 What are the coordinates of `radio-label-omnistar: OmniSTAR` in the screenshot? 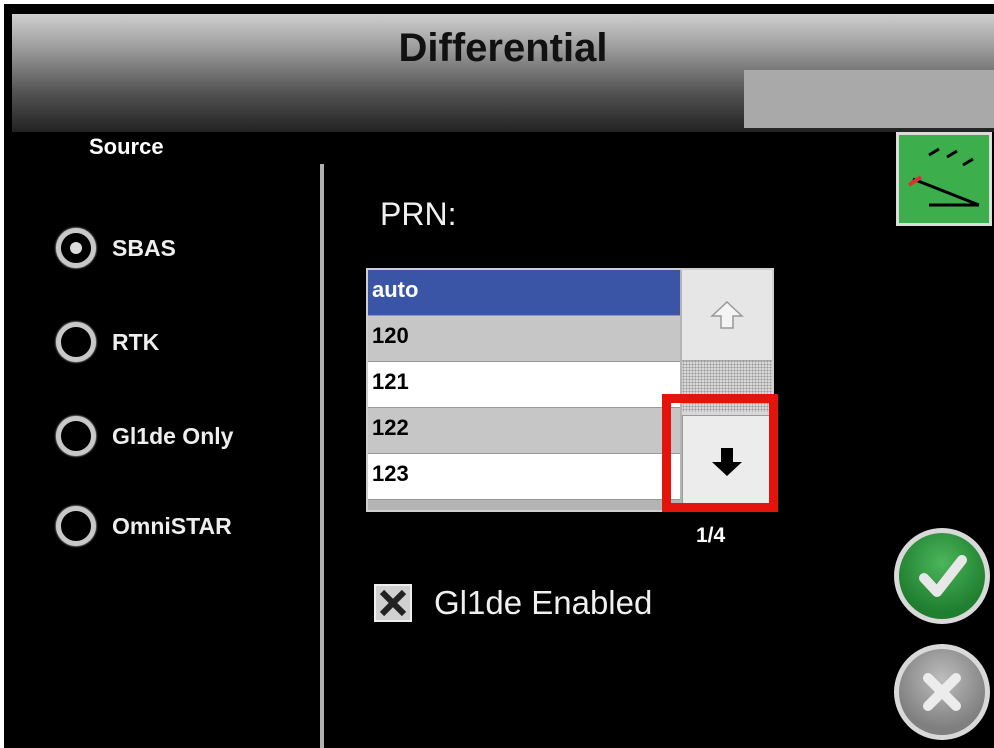 It's located at (172, 525).